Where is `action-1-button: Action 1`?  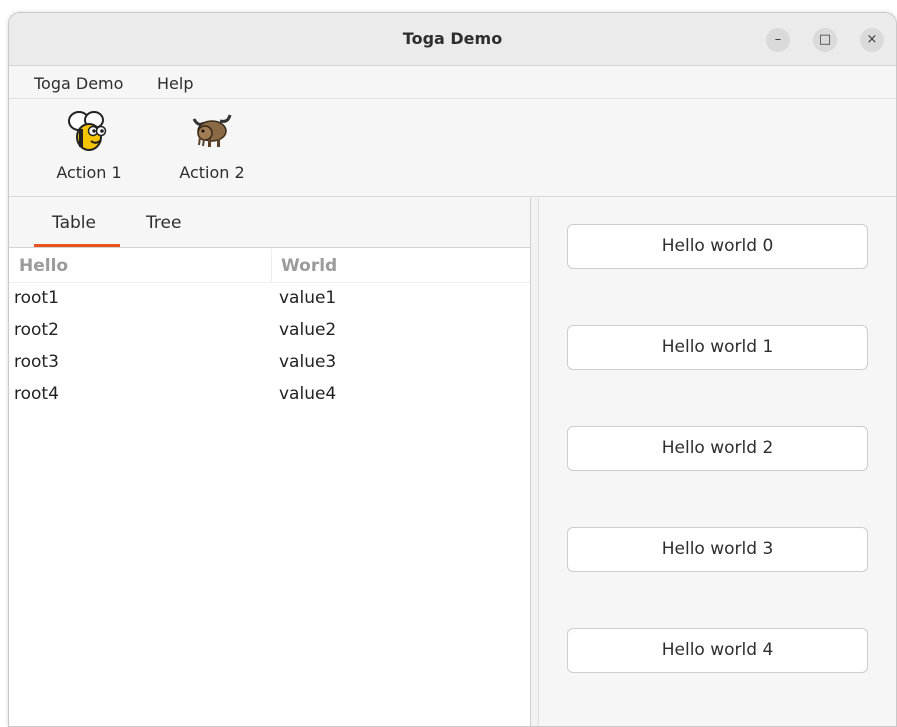 action-1-button: Action 1 is located at coordinates (89, 145).